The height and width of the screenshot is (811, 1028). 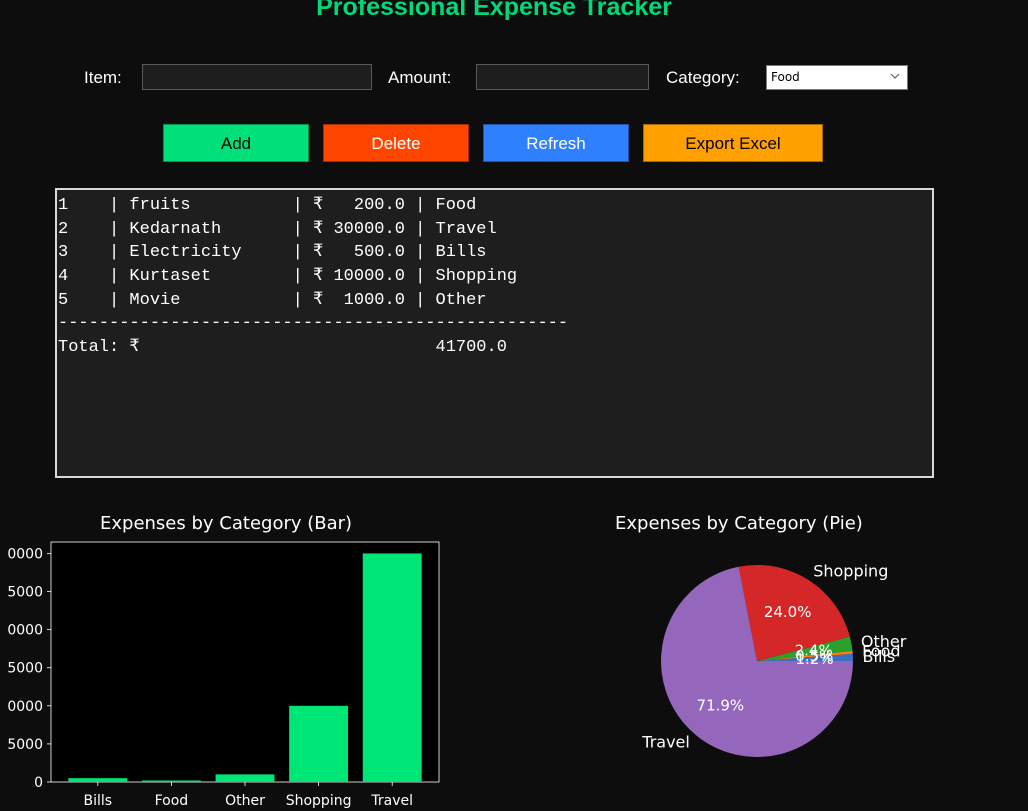 What do you see at coordinates (721, 705) in the screenshot?
I see `pie-percent-label: 71.9%` at bounding box center [721, 705].